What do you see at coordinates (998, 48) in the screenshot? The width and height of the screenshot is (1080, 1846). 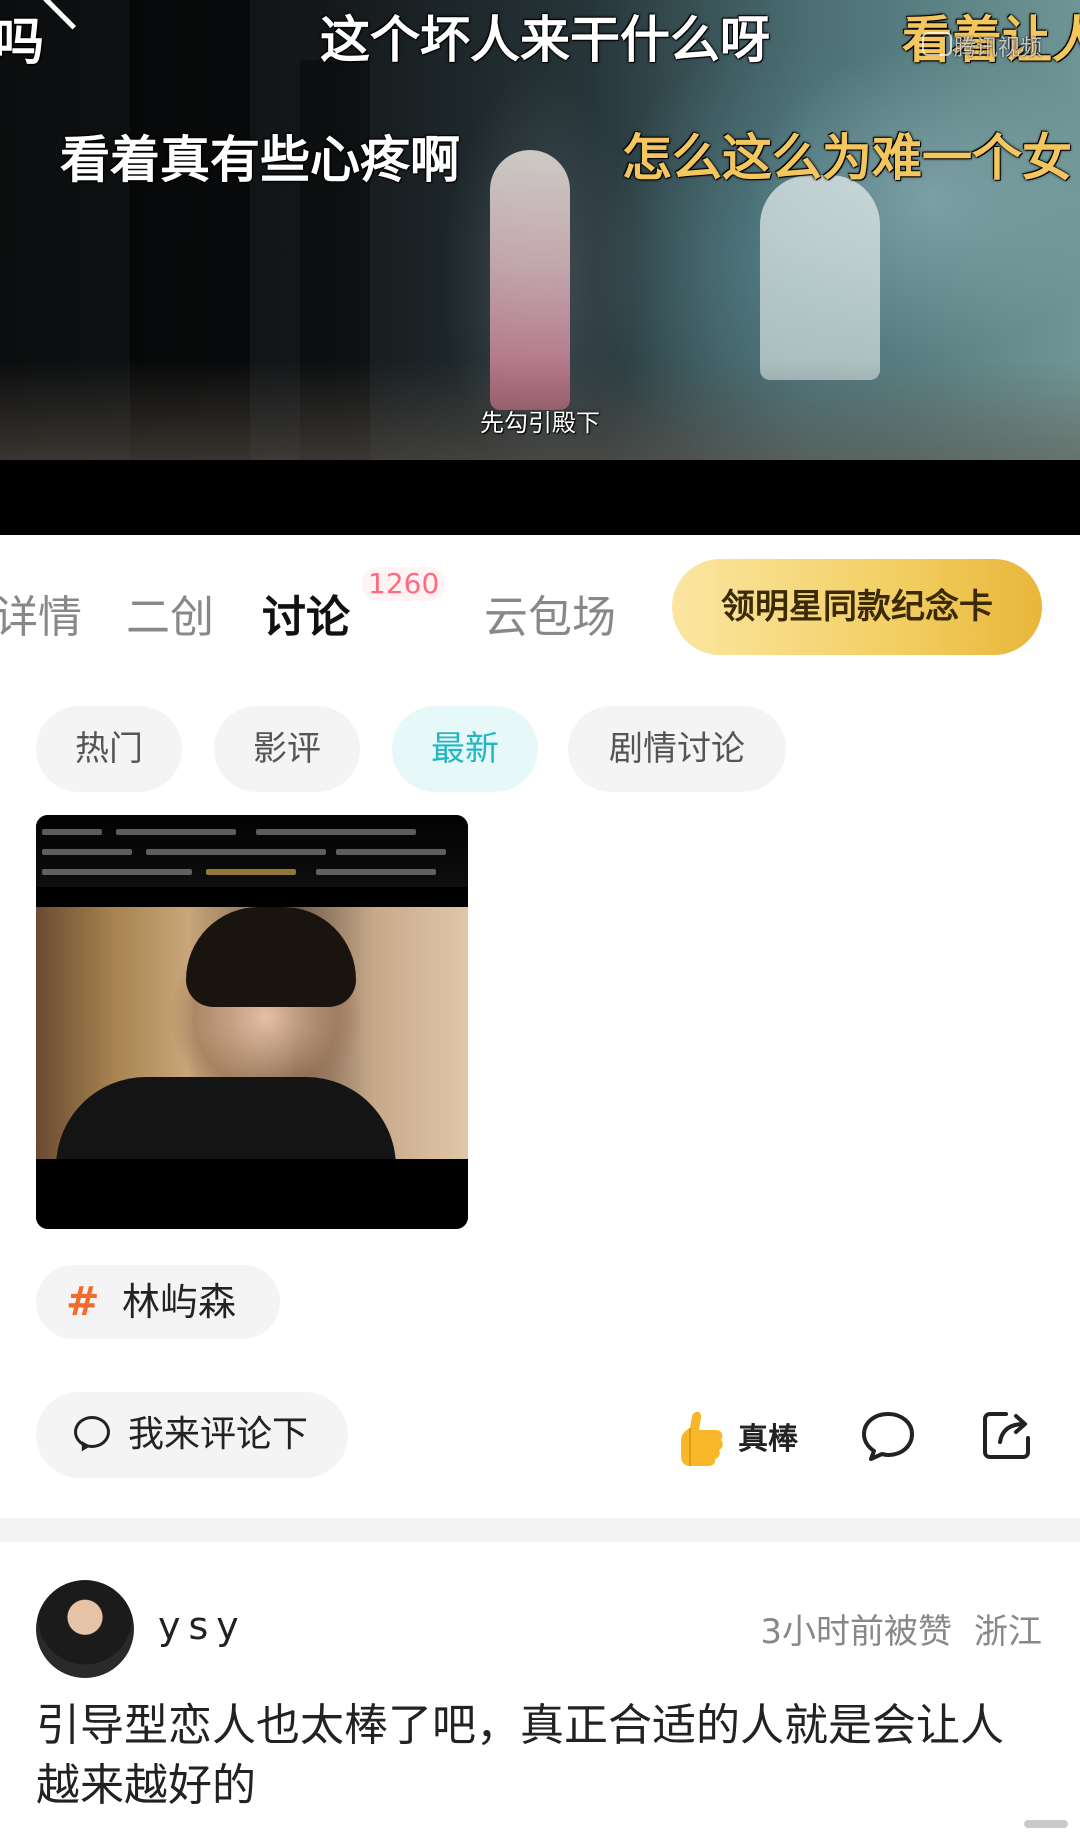 I see `watermark: 腾讯视频` at bounding box center [998, 48].